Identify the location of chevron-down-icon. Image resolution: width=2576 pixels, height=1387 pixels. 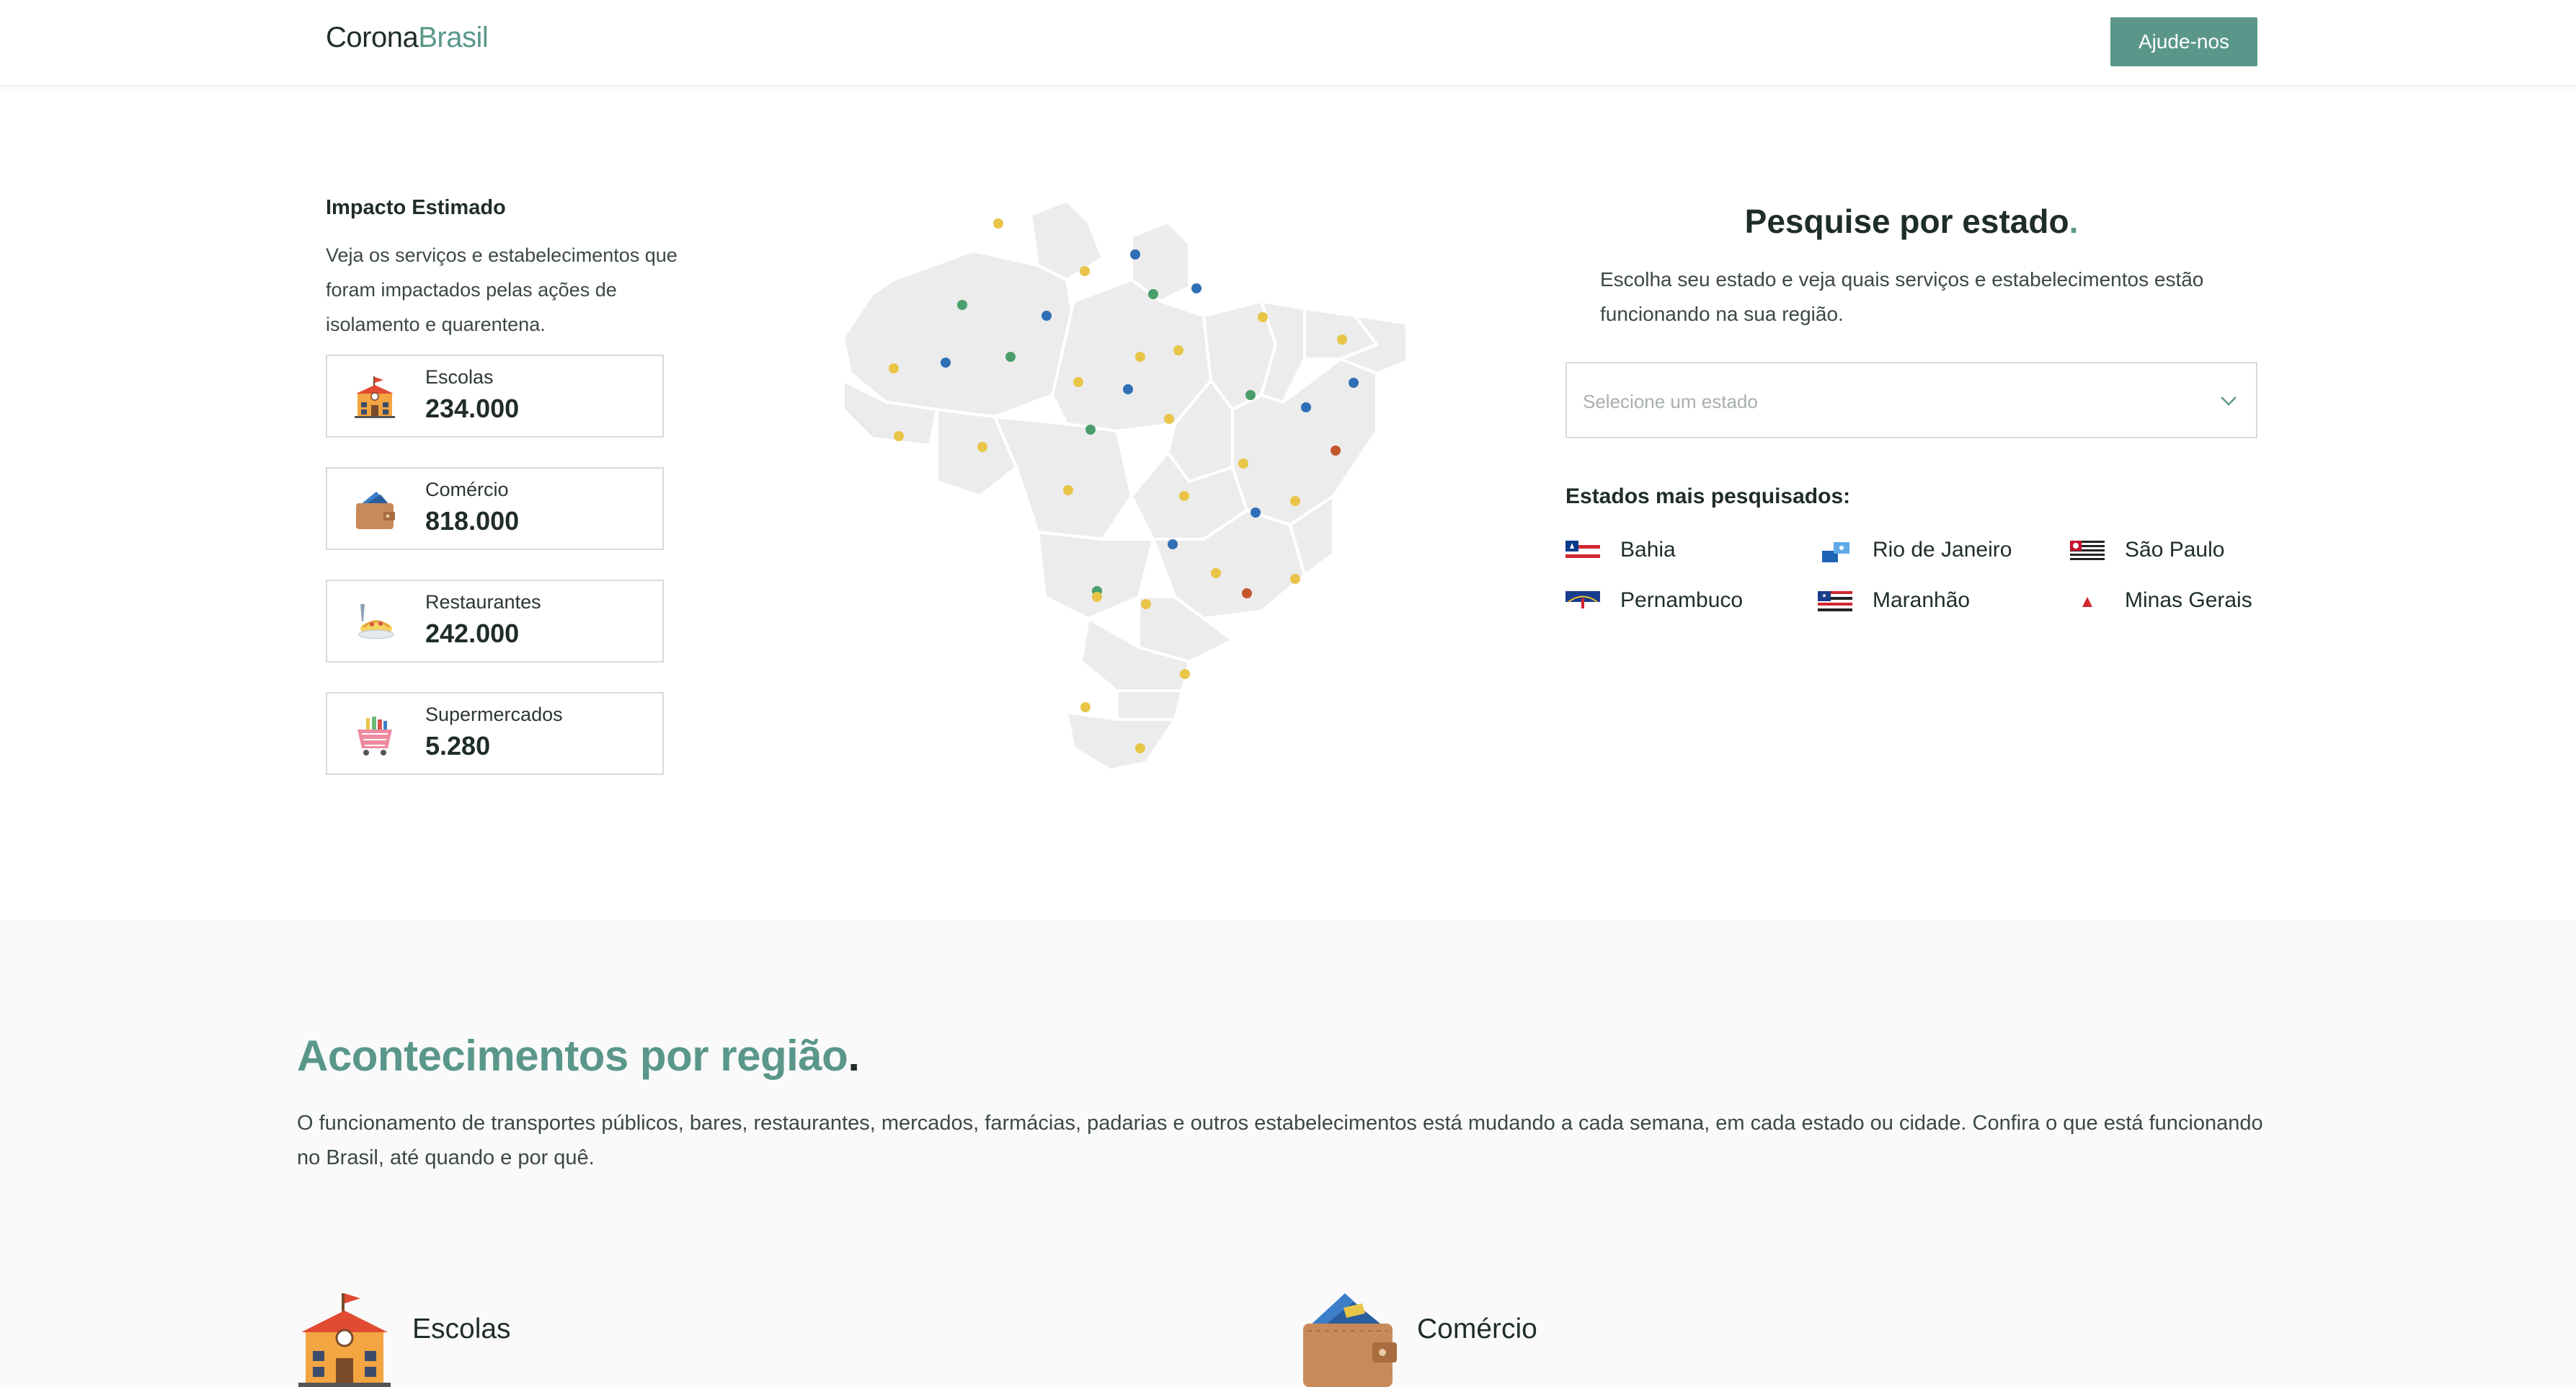
(2229, 401).